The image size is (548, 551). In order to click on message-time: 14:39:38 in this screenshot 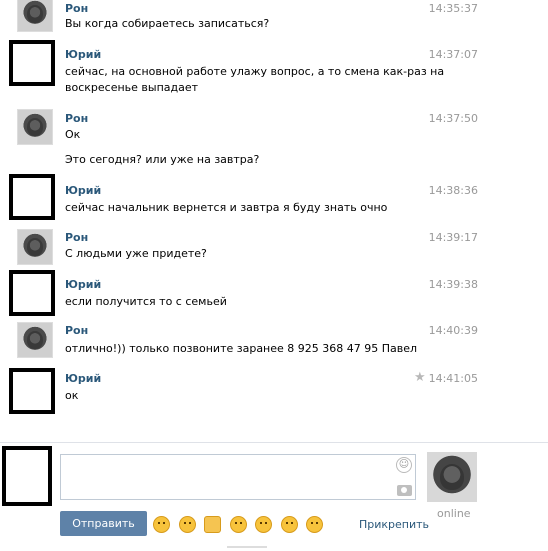, I will do `click(453, 284)`.